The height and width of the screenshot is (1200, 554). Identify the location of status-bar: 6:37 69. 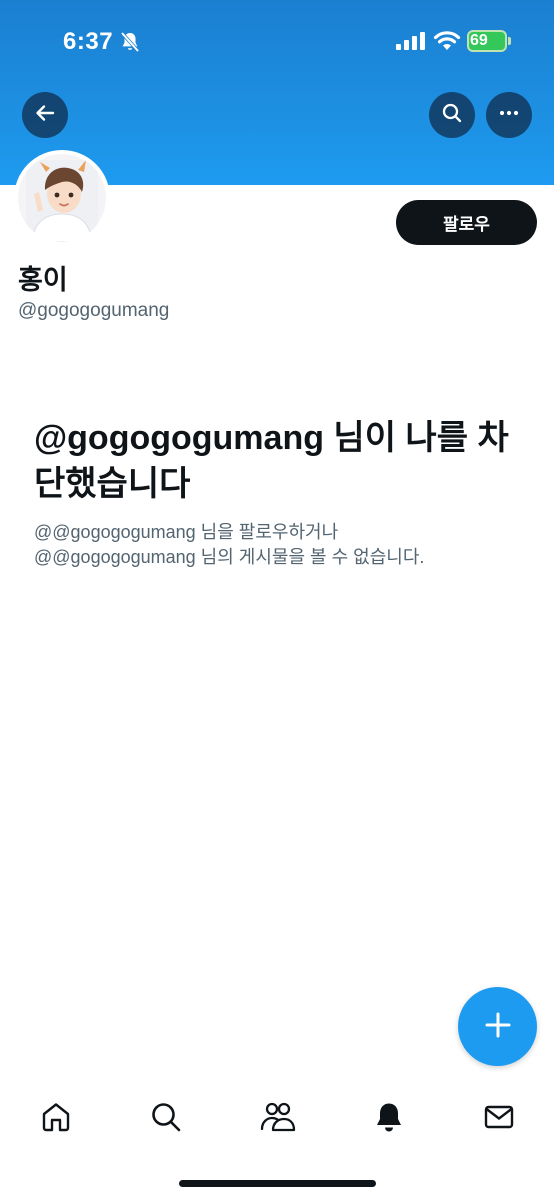
(277, 40).